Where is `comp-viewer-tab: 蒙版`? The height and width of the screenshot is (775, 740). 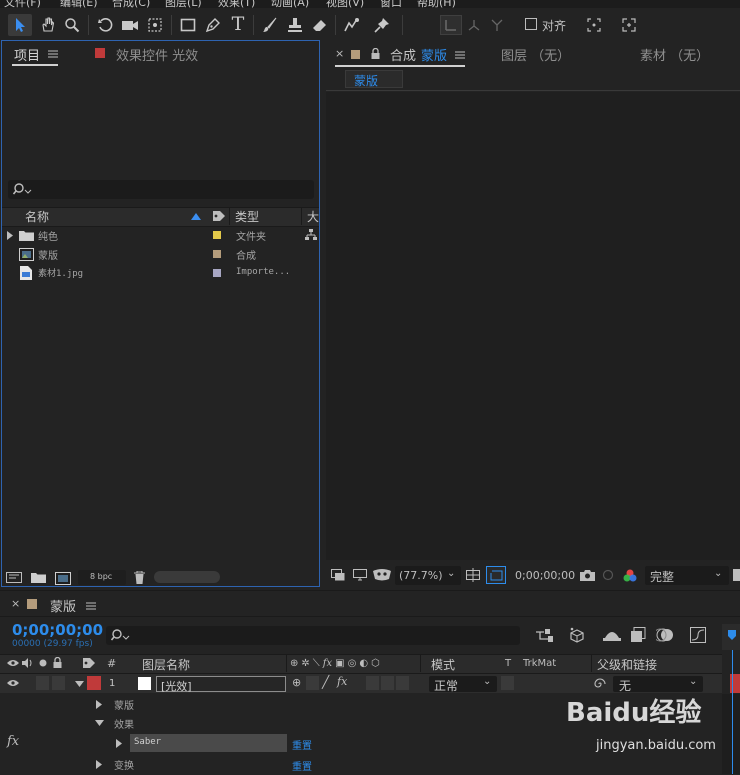
comp-viewer-tab: 蒙版 is located at coordinates (374, 79).